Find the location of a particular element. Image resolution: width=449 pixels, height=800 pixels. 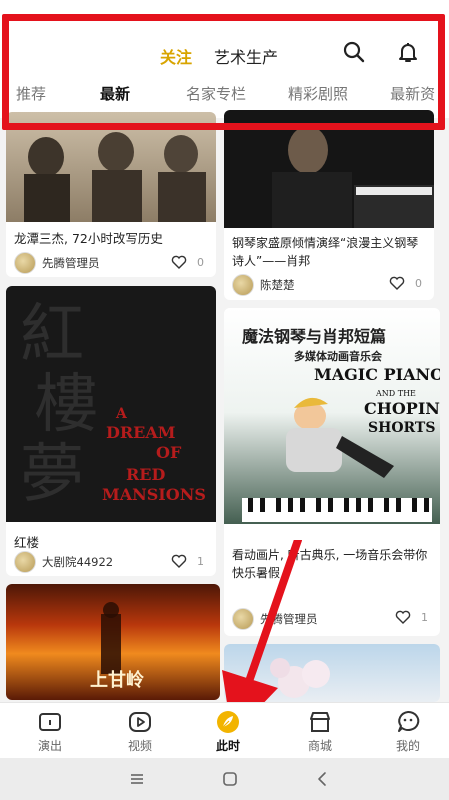

poster-a: A is located at coordinates (121, 414).